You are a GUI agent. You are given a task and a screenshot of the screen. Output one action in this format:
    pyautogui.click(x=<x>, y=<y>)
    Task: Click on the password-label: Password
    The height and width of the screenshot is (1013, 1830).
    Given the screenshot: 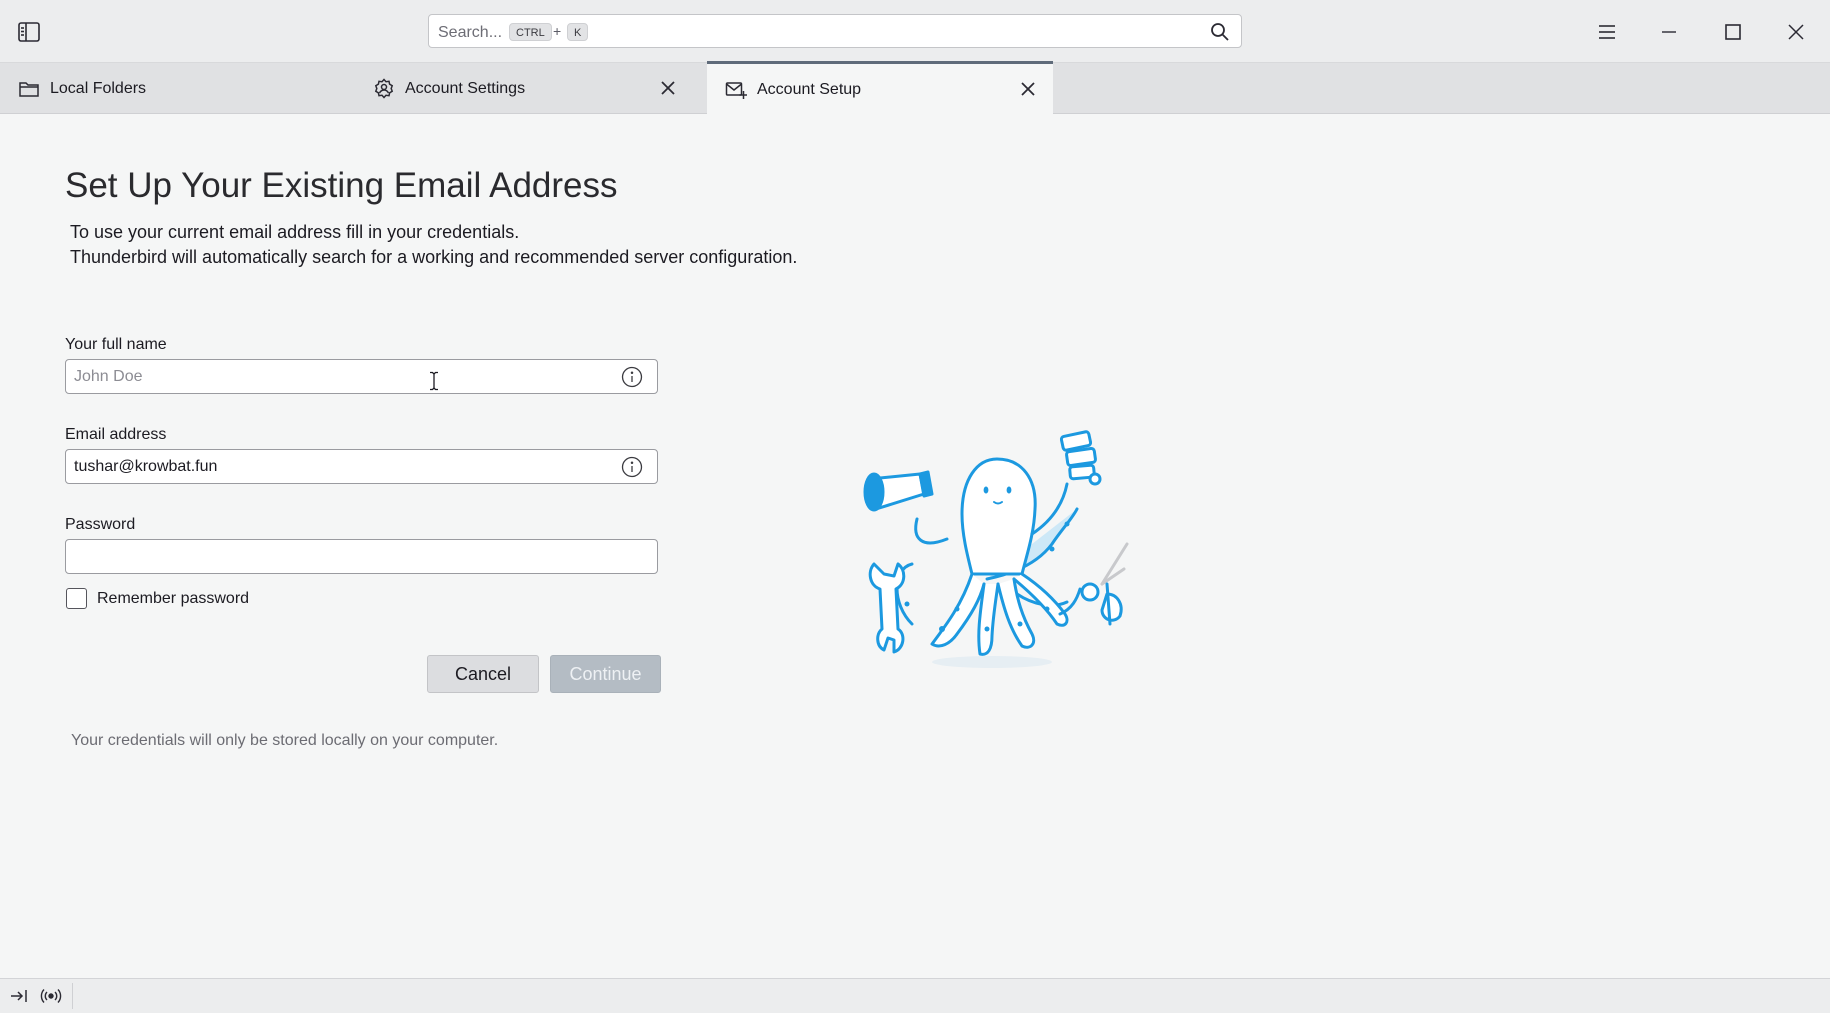 What is the action you would take?
    pyautogui.click(x=100, y=524)
    